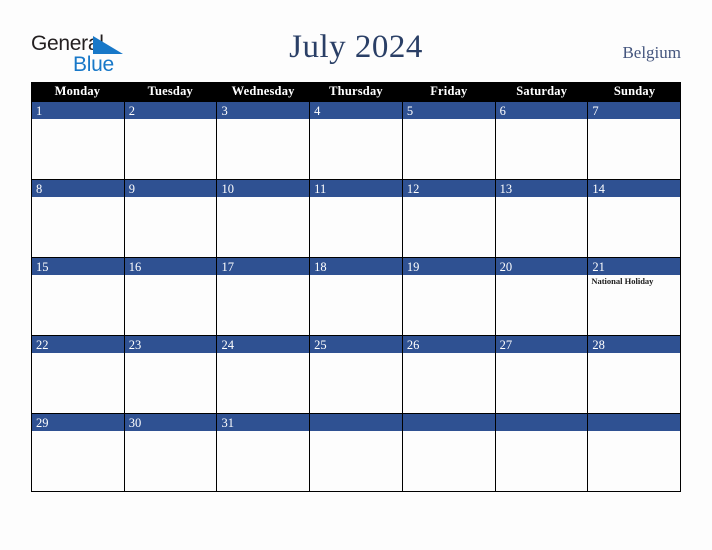 The height and width of the screenshot is (550, 712). What do you see at coordinates (264, 140) in the screenshot?
I see `calendar-day-cell: 3` at bounding box center [264, 140].